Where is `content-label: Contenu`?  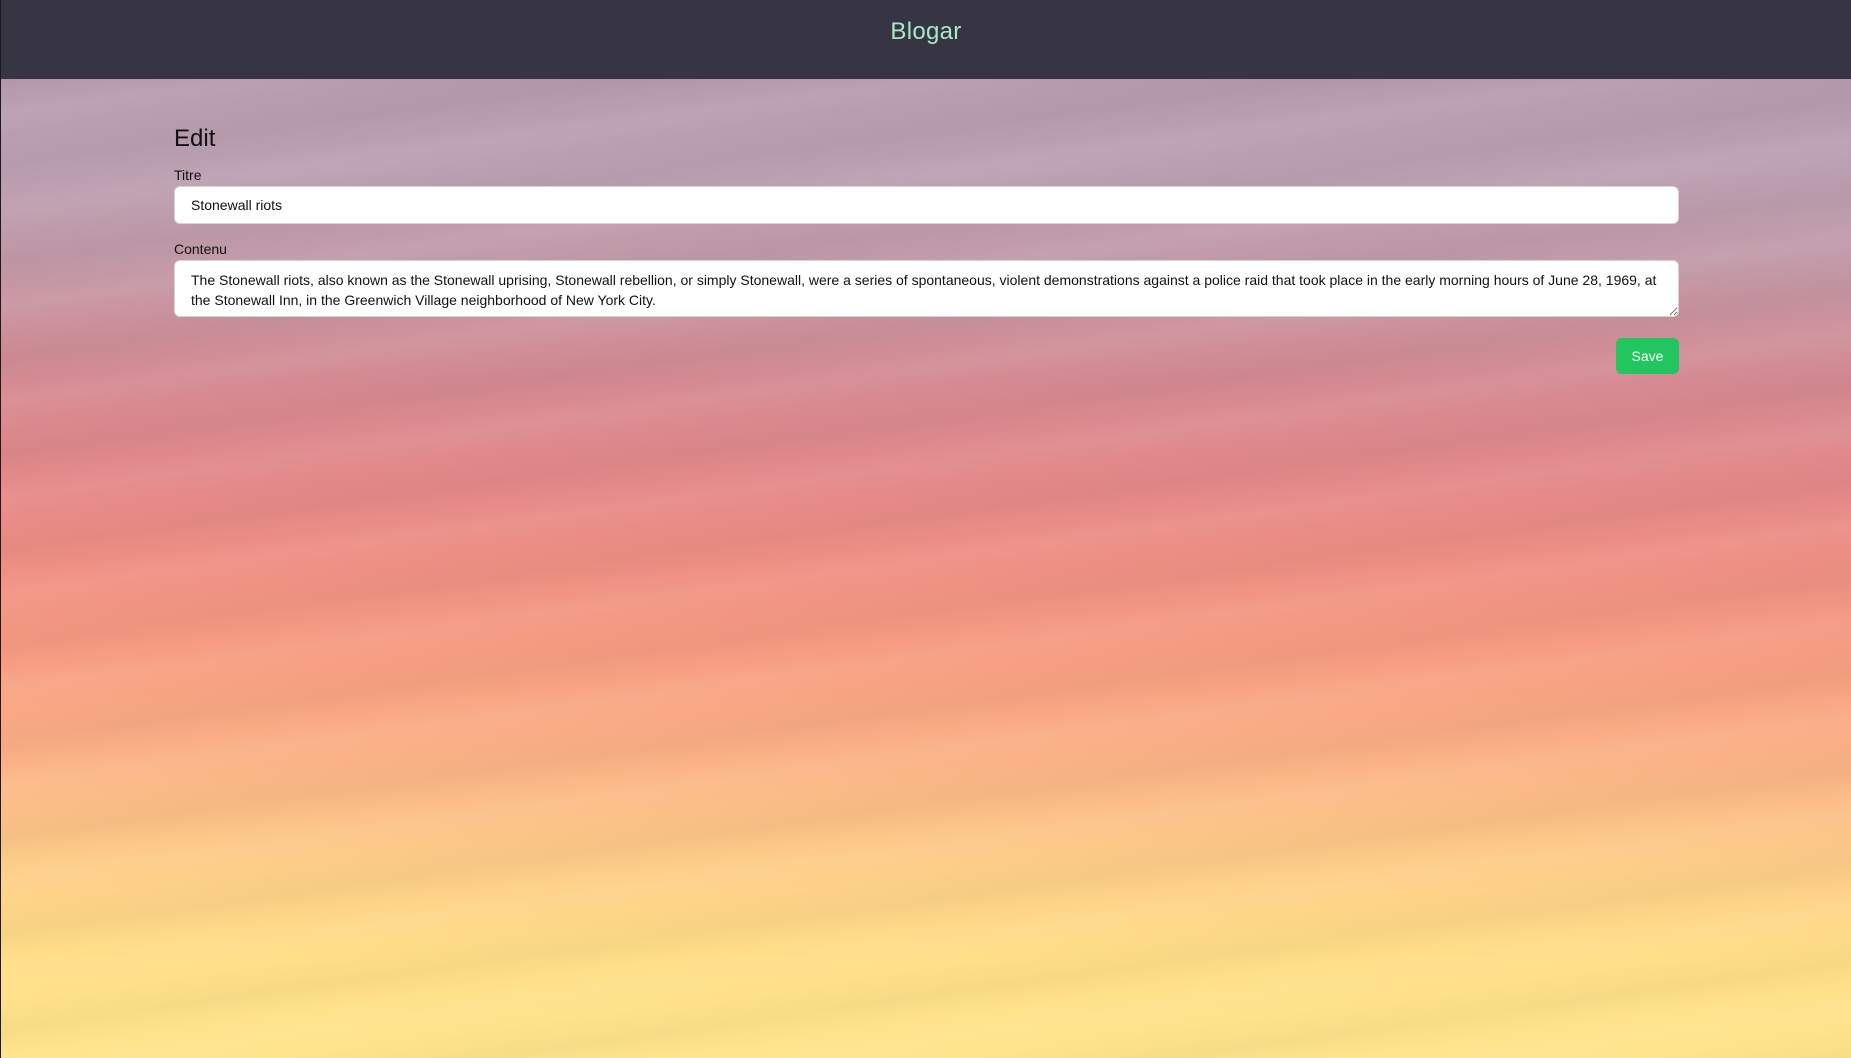 content-label: Contenu is located at coordinates (200, 249).